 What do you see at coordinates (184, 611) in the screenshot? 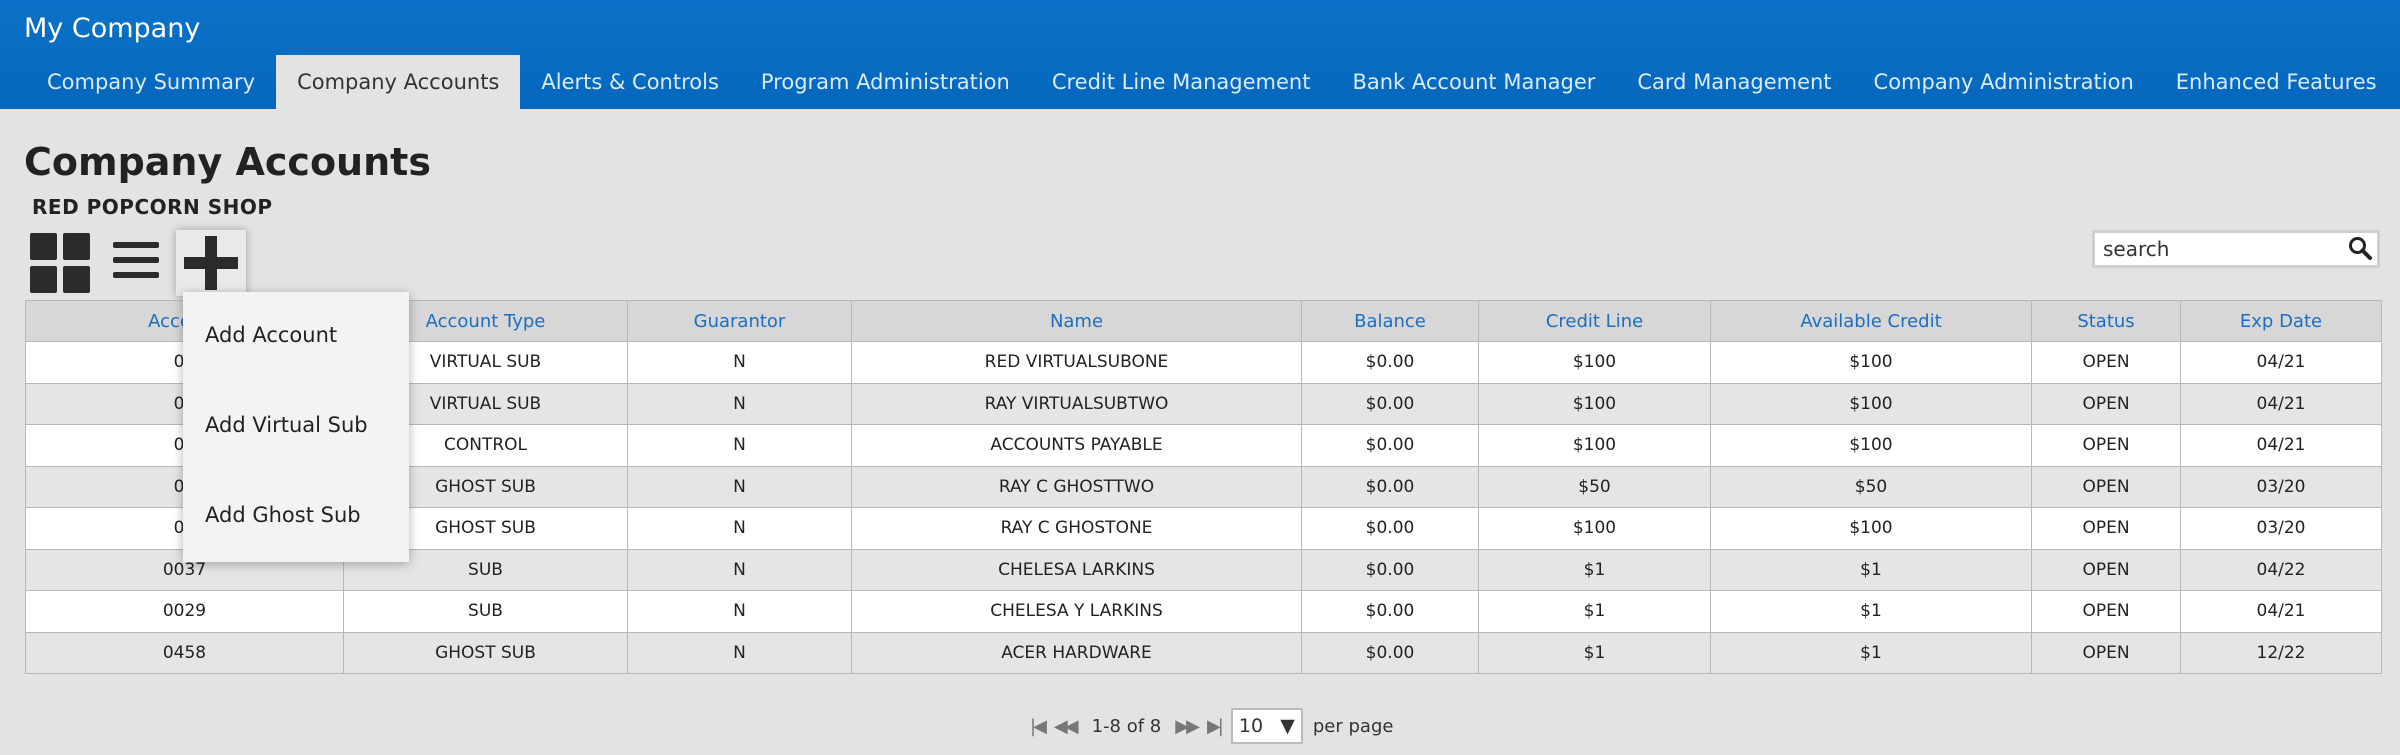
I see `cell-account: 0029` at bounding box center [184, 611].